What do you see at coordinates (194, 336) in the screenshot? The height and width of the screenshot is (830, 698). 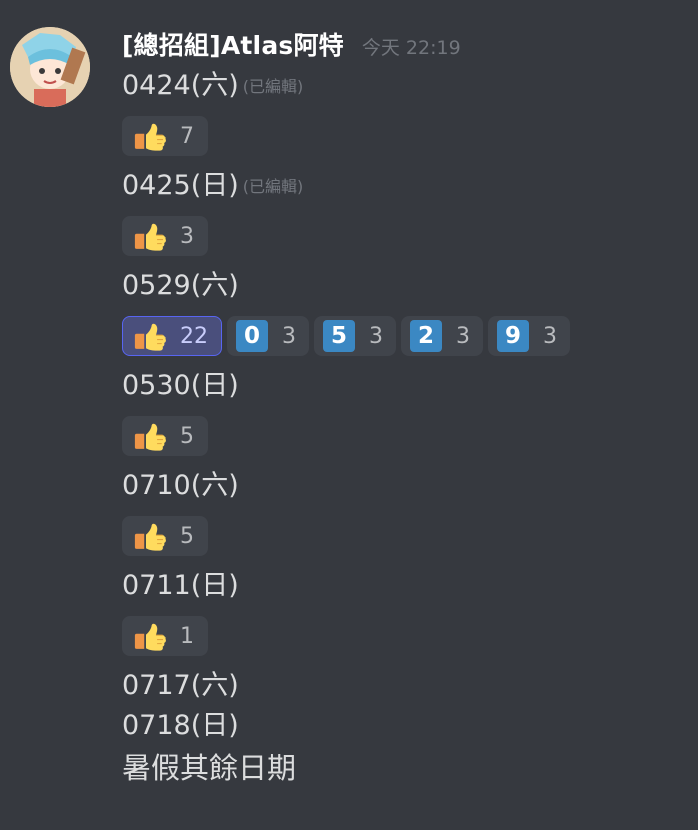 I see `reaction-count: 22` at bounding box center [194, 336].